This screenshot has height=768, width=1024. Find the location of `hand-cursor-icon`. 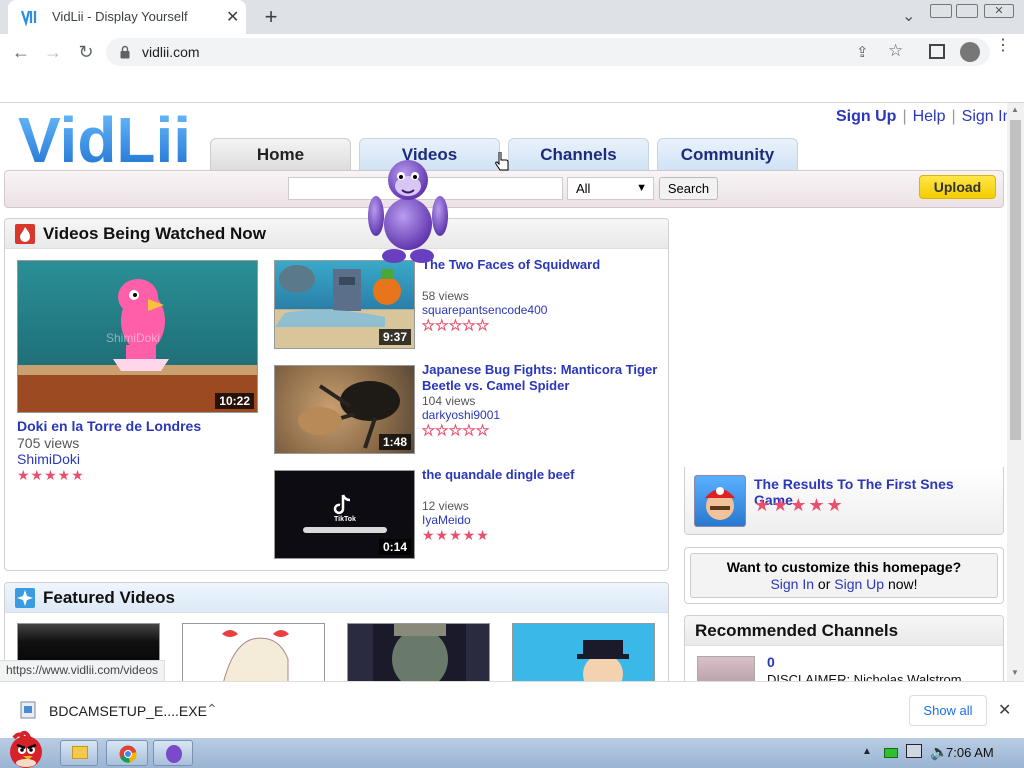

hand-cursor-icon is located at coordinates (502, 161).